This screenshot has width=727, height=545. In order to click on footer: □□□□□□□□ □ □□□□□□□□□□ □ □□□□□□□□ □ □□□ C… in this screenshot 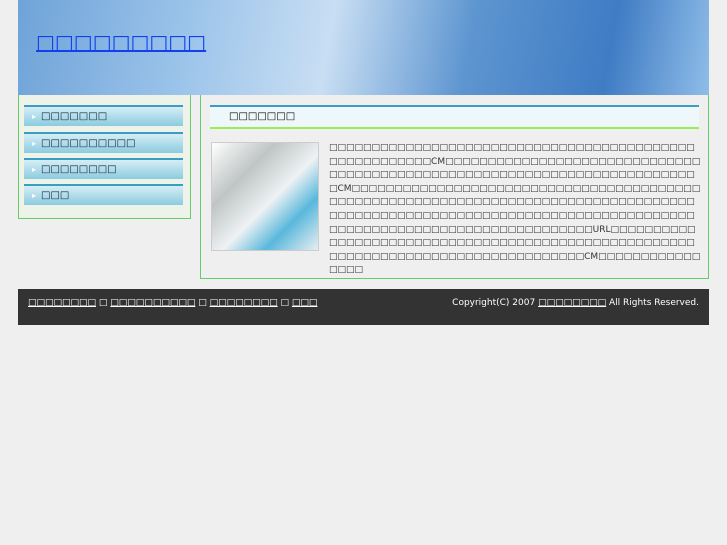, I will do `click(363, 307)`.